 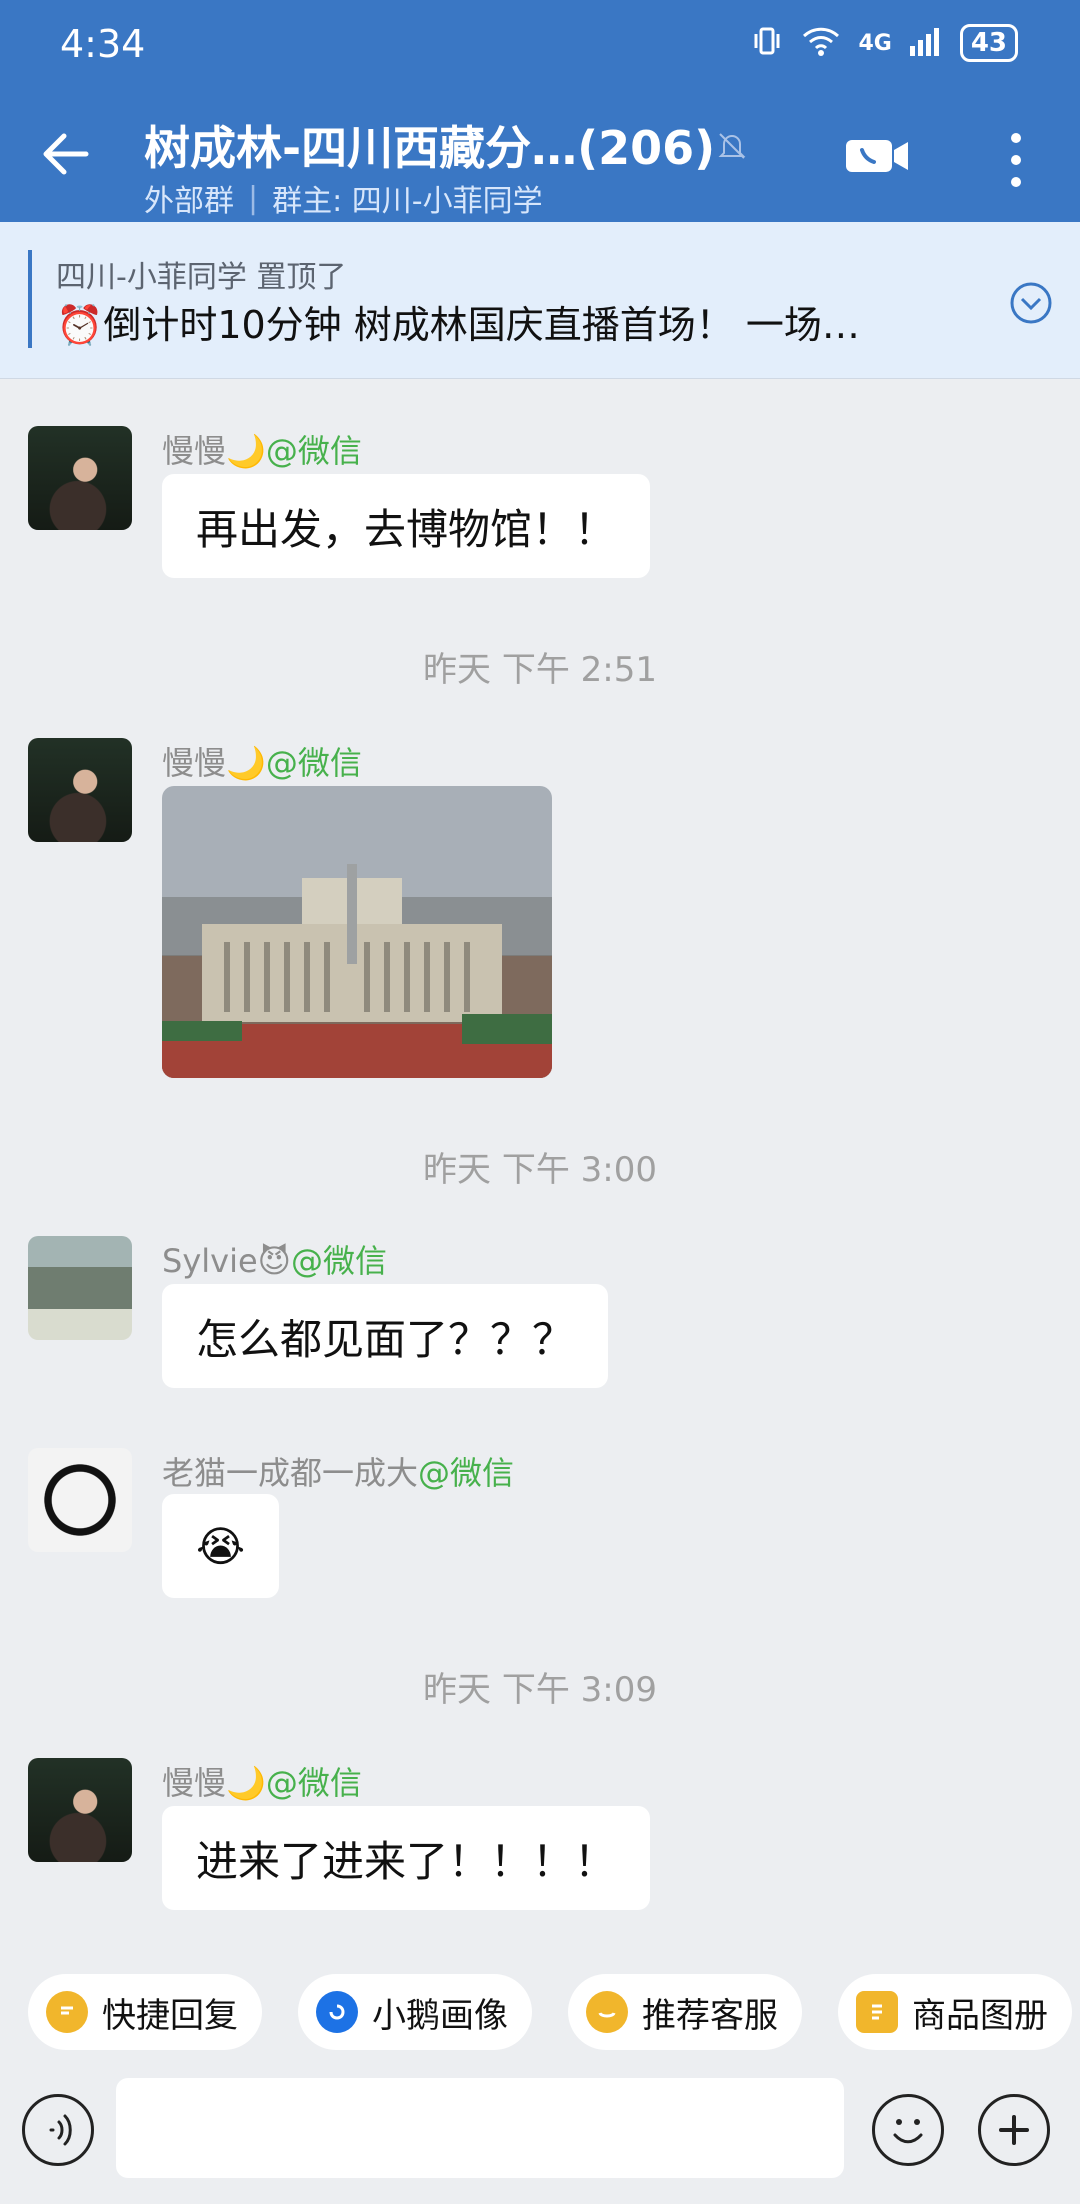 What do you see at coordinates (926, 43) in the screenshot?
I see `signal-icon` at bounding box center [926, 43].